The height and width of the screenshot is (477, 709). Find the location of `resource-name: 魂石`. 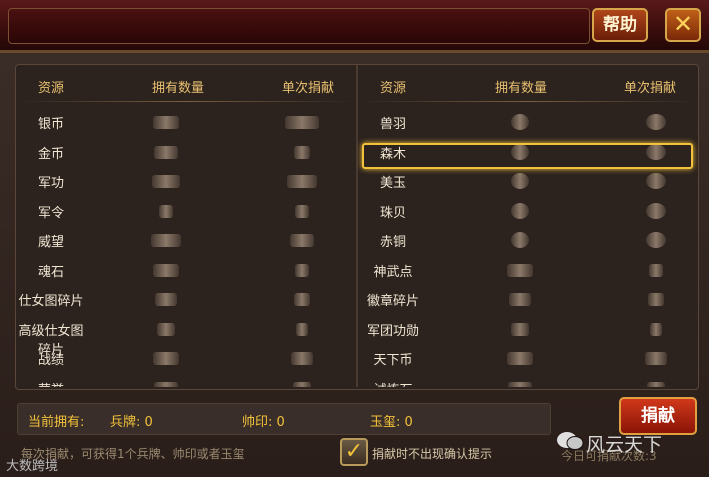

resource-name: 魂石 is located at coordinates (50, 272).